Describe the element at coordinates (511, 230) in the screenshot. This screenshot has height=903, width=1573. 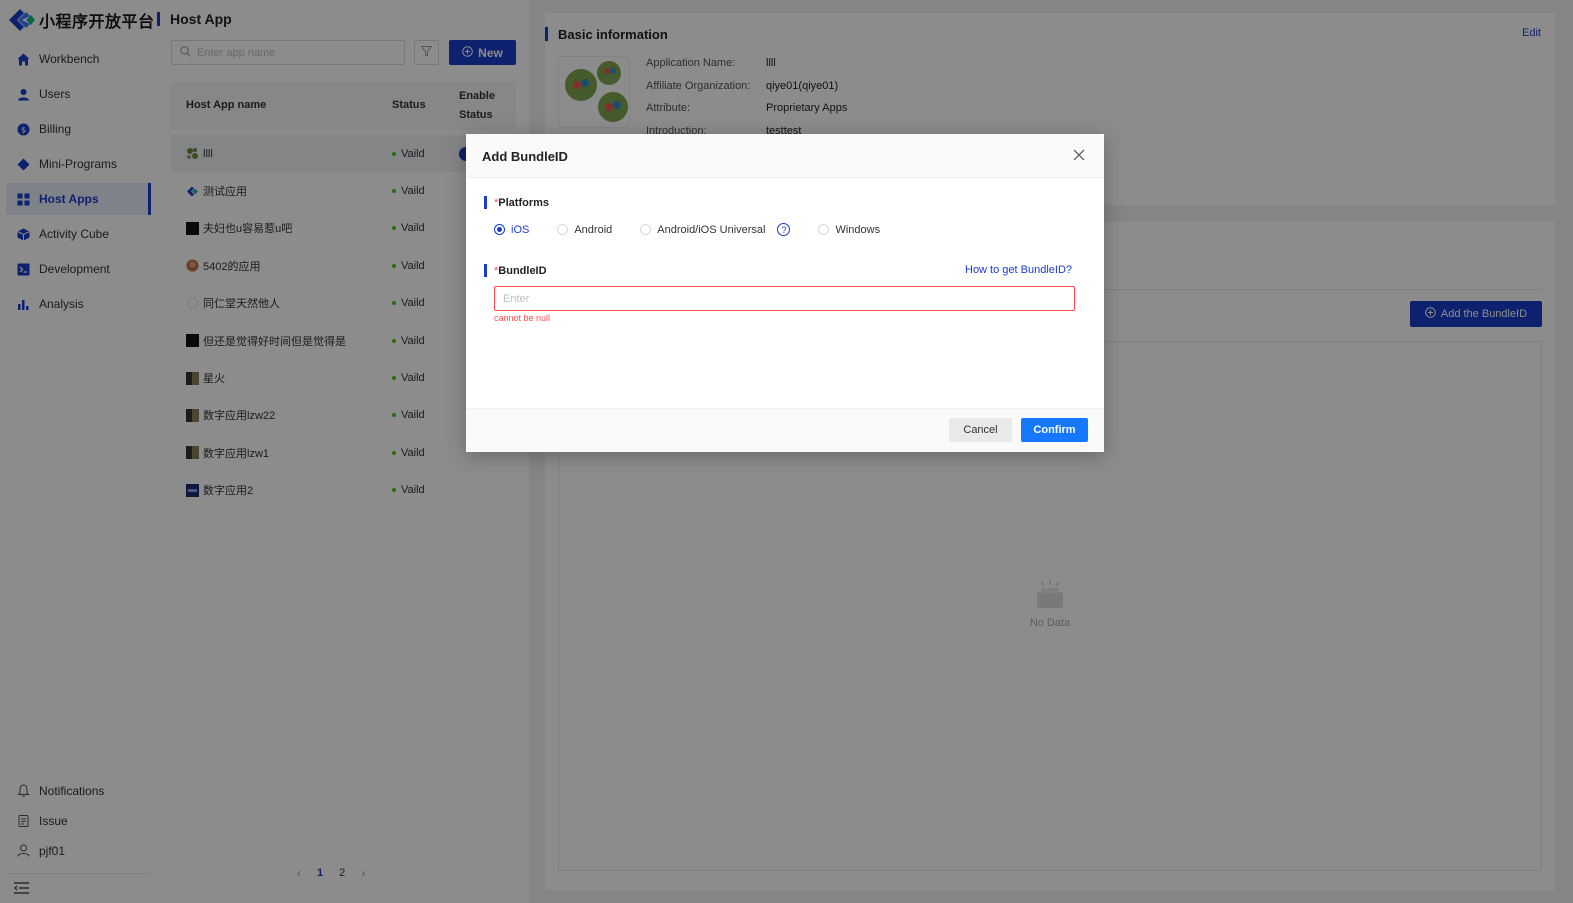
I see `platform-radio-ios: iOS` at that location.